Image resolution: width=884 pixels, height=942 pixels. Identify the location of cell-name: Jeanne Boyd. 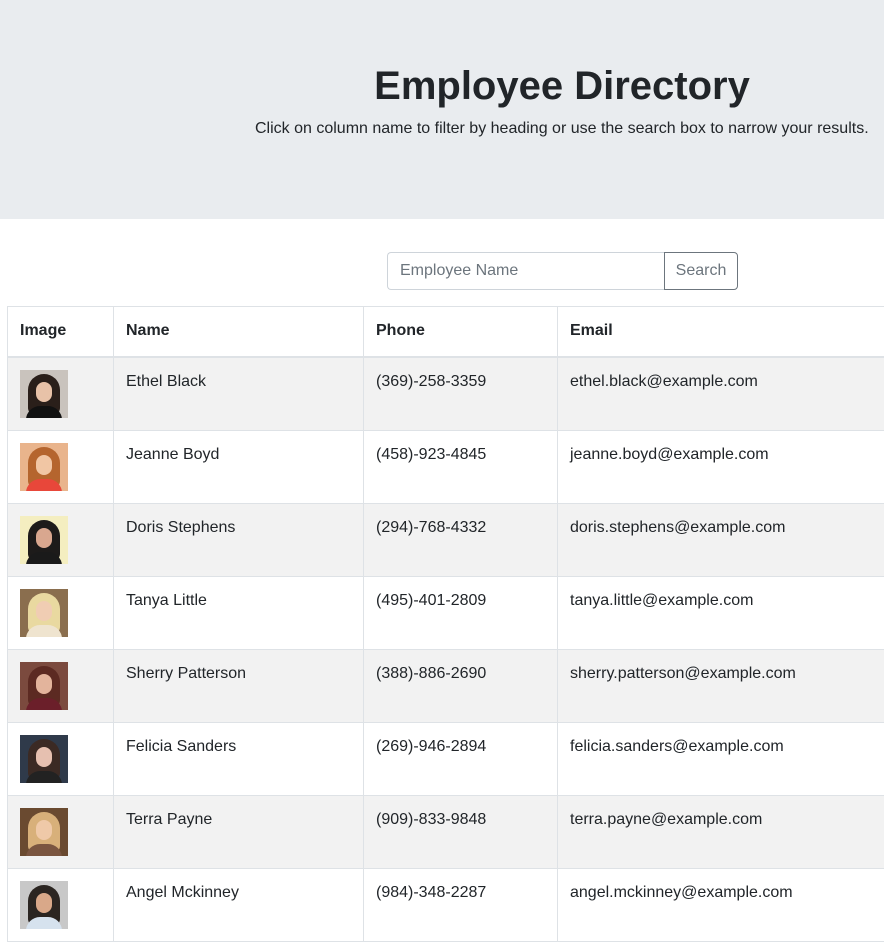
(239, 467).